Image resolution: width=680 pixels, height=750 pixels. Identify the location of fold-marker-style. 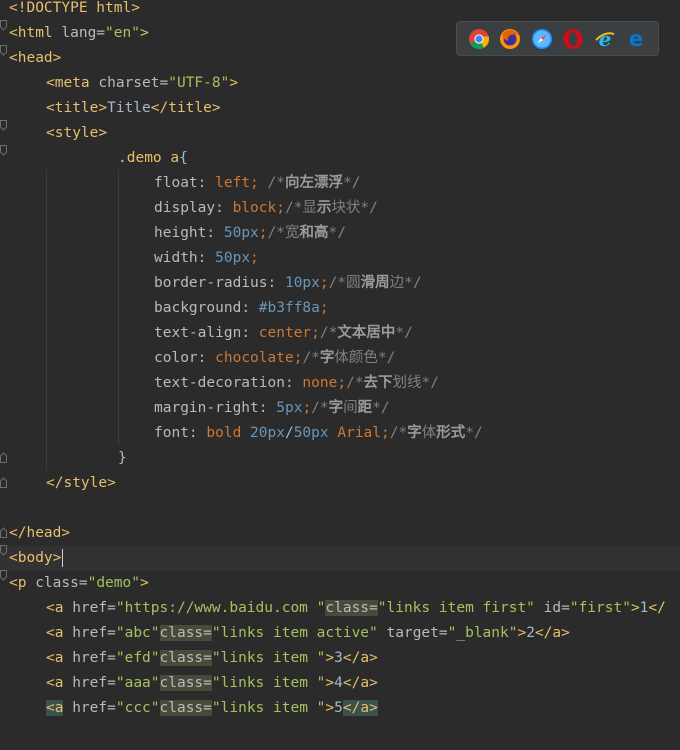
(3, 125).